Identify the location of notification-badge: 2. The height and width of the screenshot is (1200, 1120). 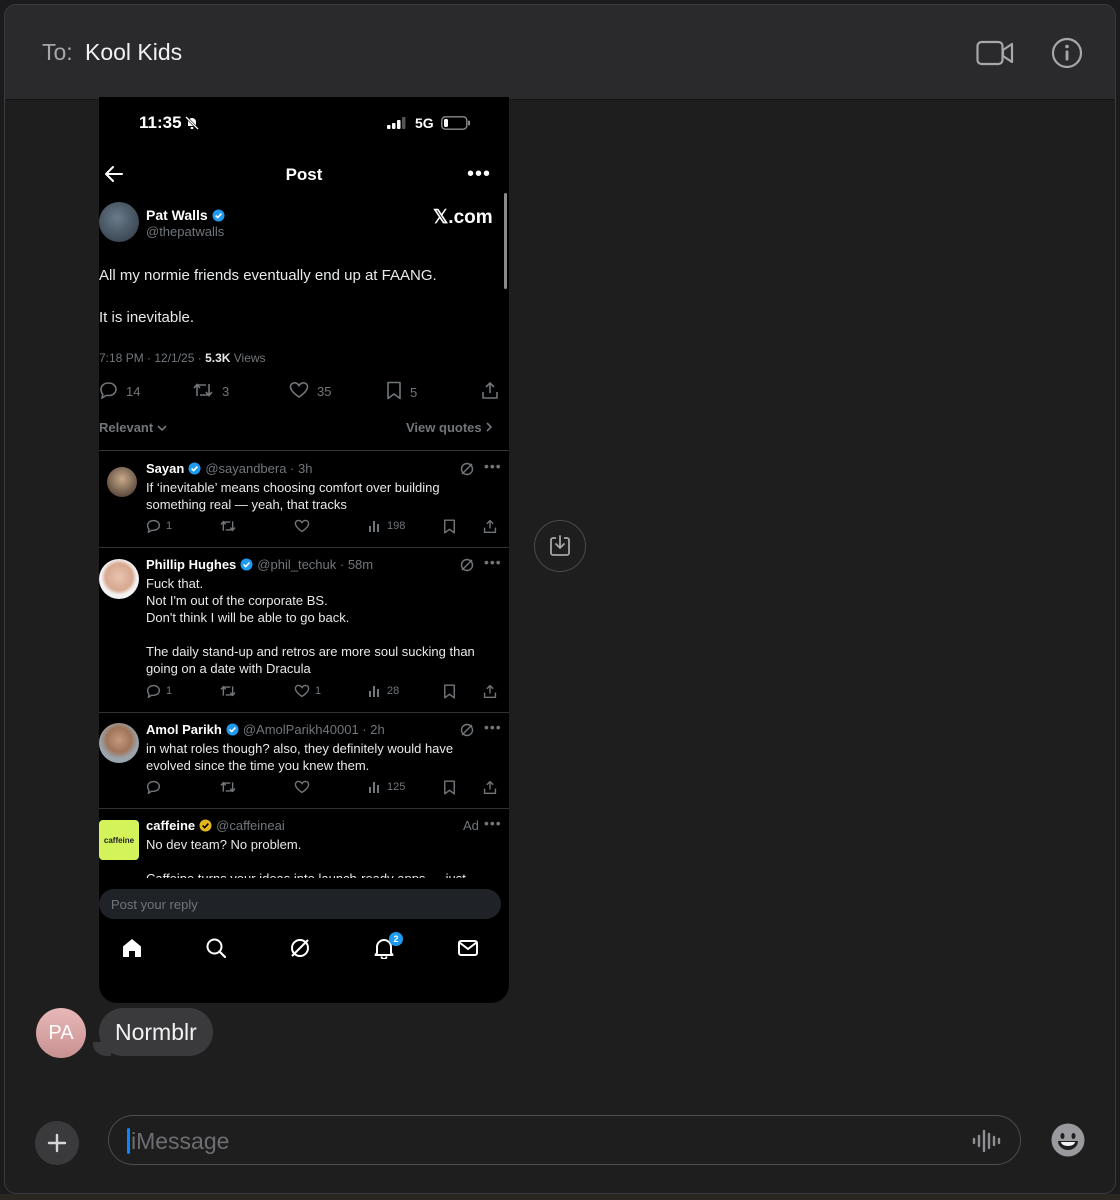
(396, 939).